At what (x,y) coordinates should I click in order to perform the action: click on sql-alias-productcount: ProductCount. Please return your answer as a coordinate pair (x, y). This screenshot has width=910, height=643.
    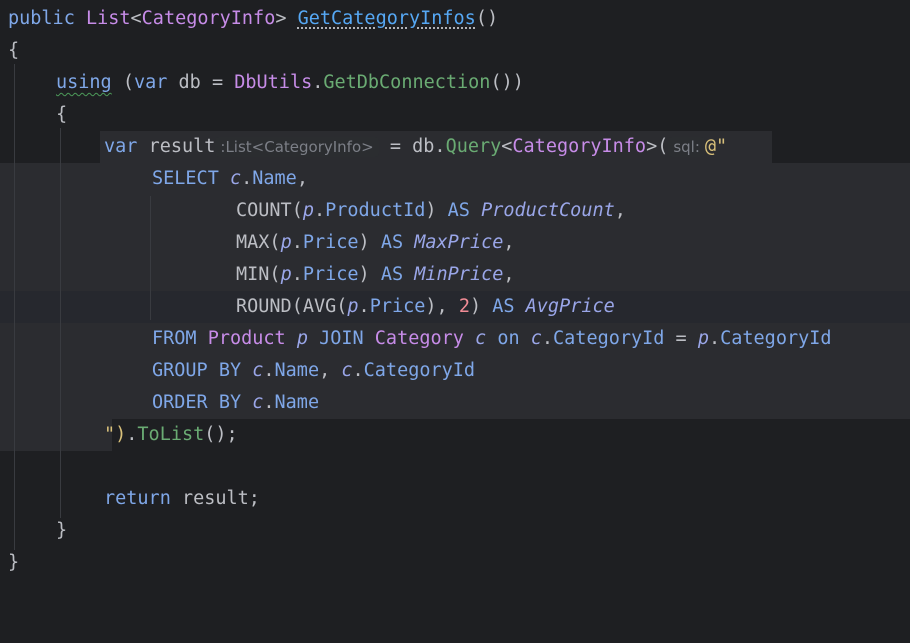
    Looking at the image, I should click on (548, 210).